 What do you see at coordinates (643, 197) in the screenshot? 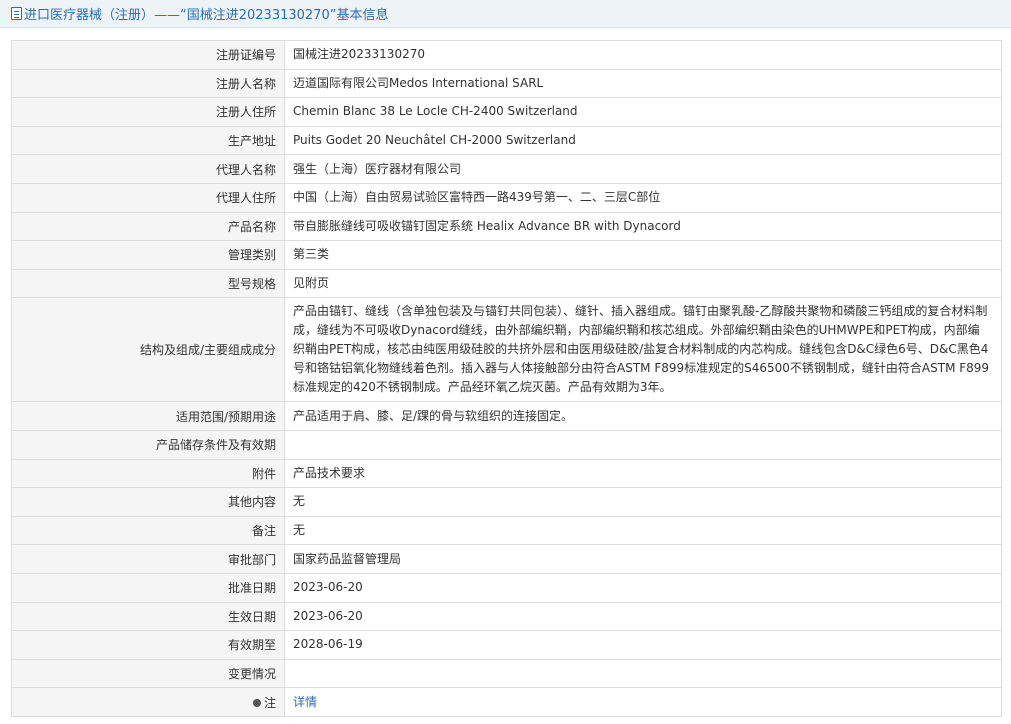
I see `row-value: 中国（上海）自由贸易试验区富特西一路439号第一、二、三层C部位` at bounding box center [643, 197].